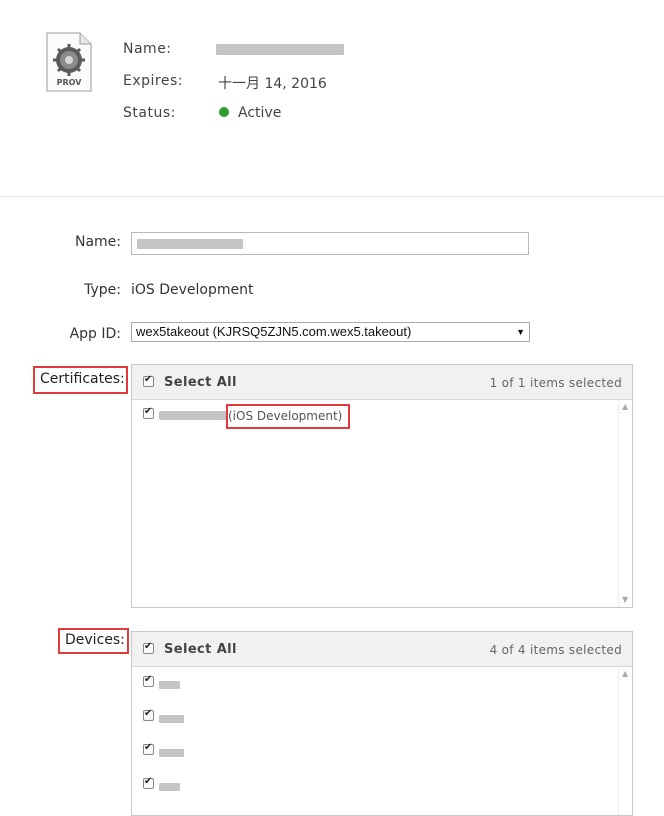 The width and height of the screenshot is (664, 816). I want to click on type-field-label: Type:, so click(102, 290).